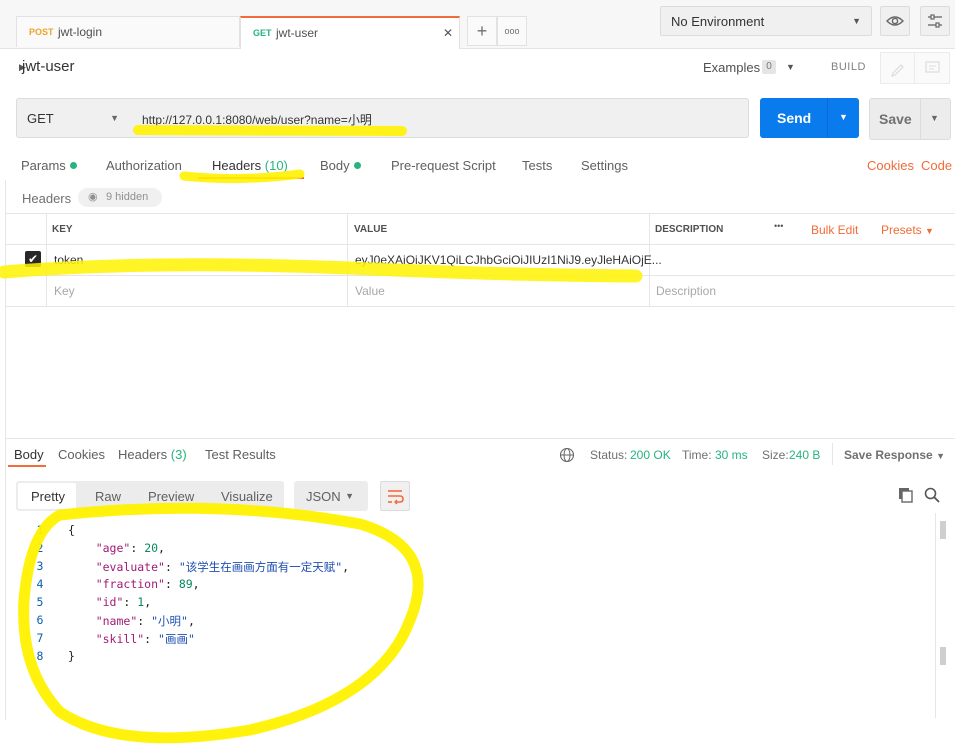 The height and width of the screenshot is (745, 955). Describe the element at coordinates (932, 68) in the screenshot. I see `comments-button` at that location.